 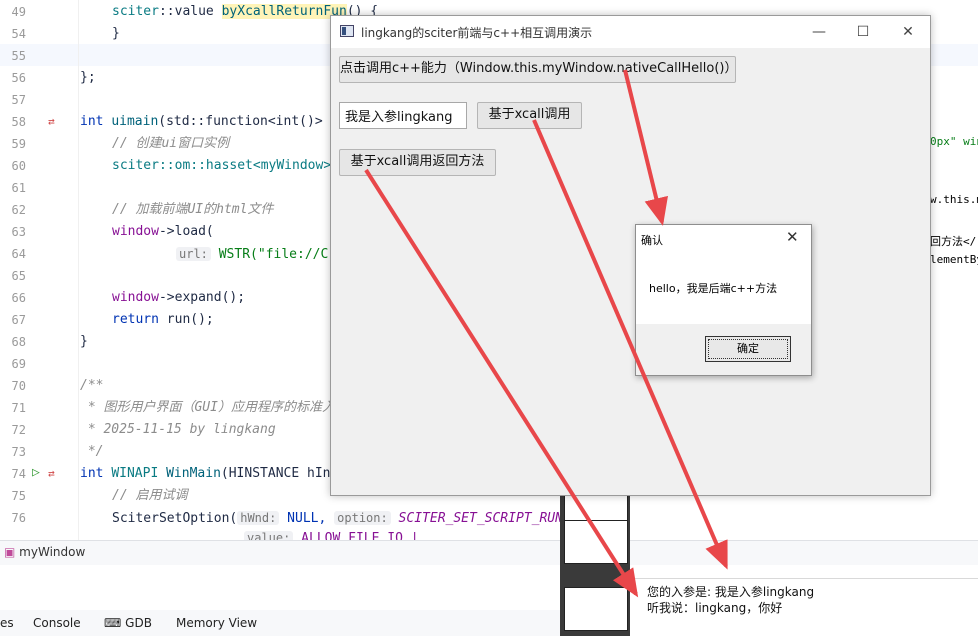 What do you see at coordinates (193, 254) in the screenshot?
I see `param-hint: url:` at bounding box center [193, 254].